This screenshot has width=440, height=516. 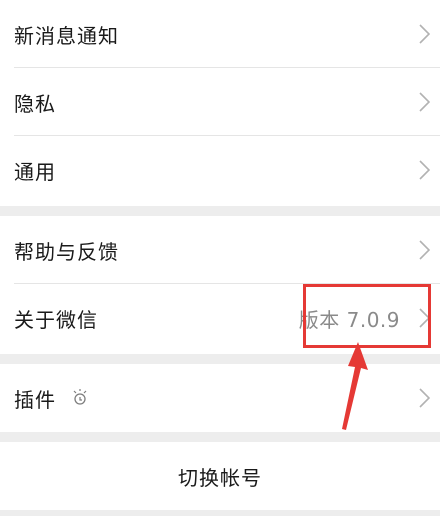 What do you see at coordinates (349, 319) in the screenshot?
I see `version-value: 版本 7.0.9` at bounding box center [349, 319].